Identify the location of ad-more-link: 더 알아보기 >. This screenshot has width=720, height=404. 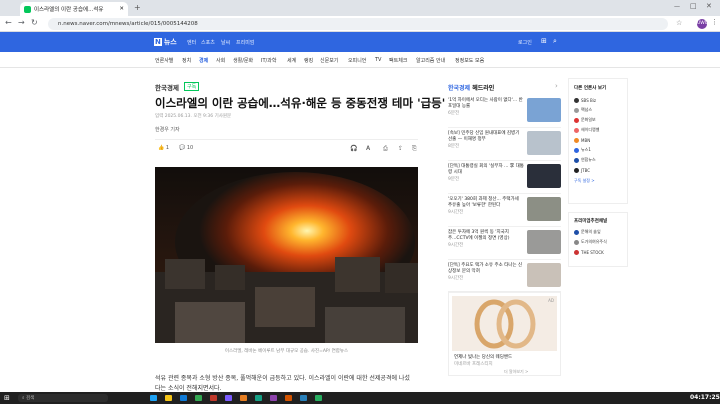
(516, 372).